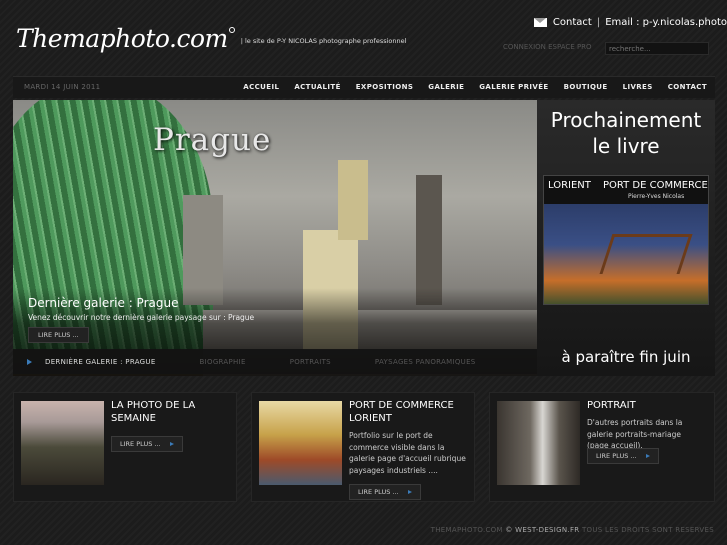 The width and height of the screenshot is (727, 545). Describe the element at coordinates (638, 87) in the screenshot. I see `nav-item-livres: LIVRES` at that location.